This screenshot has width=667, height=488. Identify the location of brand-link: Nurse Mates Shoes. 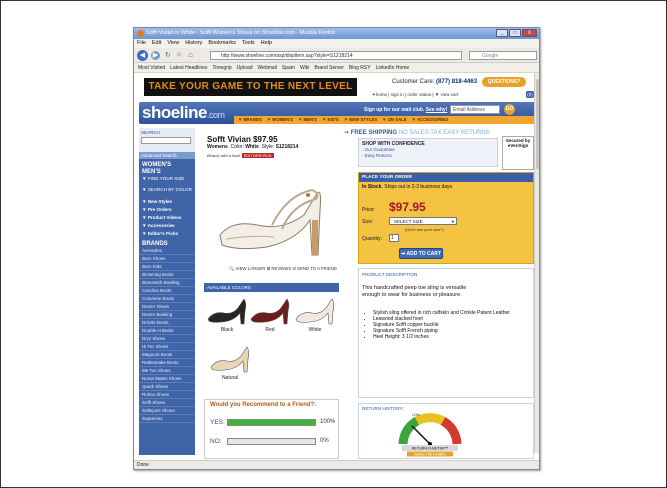
(167, 379).